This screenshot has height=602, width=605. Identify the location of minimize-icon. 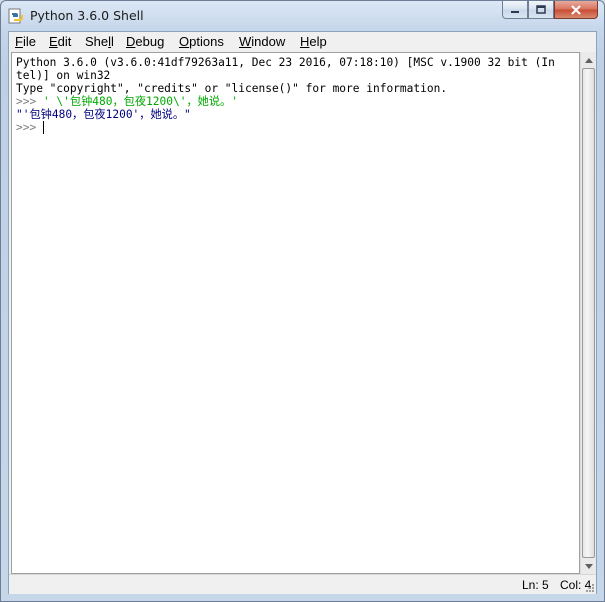
(515, 11).